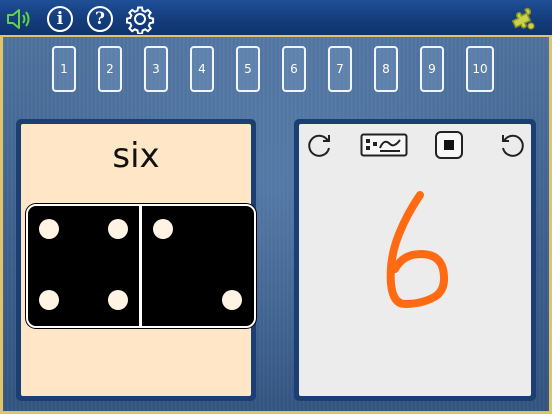 This screenshot has width=552, height=414. I want to click on number-card-8: 8, so click(386, 69).